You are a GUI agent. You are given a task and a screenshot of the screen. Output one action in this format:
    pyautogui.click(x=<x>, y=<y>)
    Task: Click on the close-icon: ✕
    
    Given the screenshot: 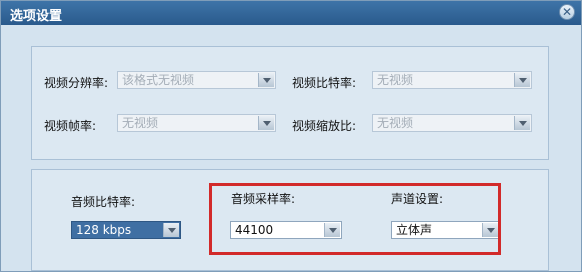 What is the action you would take?
    pyautogui.click(x=567, y=12)
    